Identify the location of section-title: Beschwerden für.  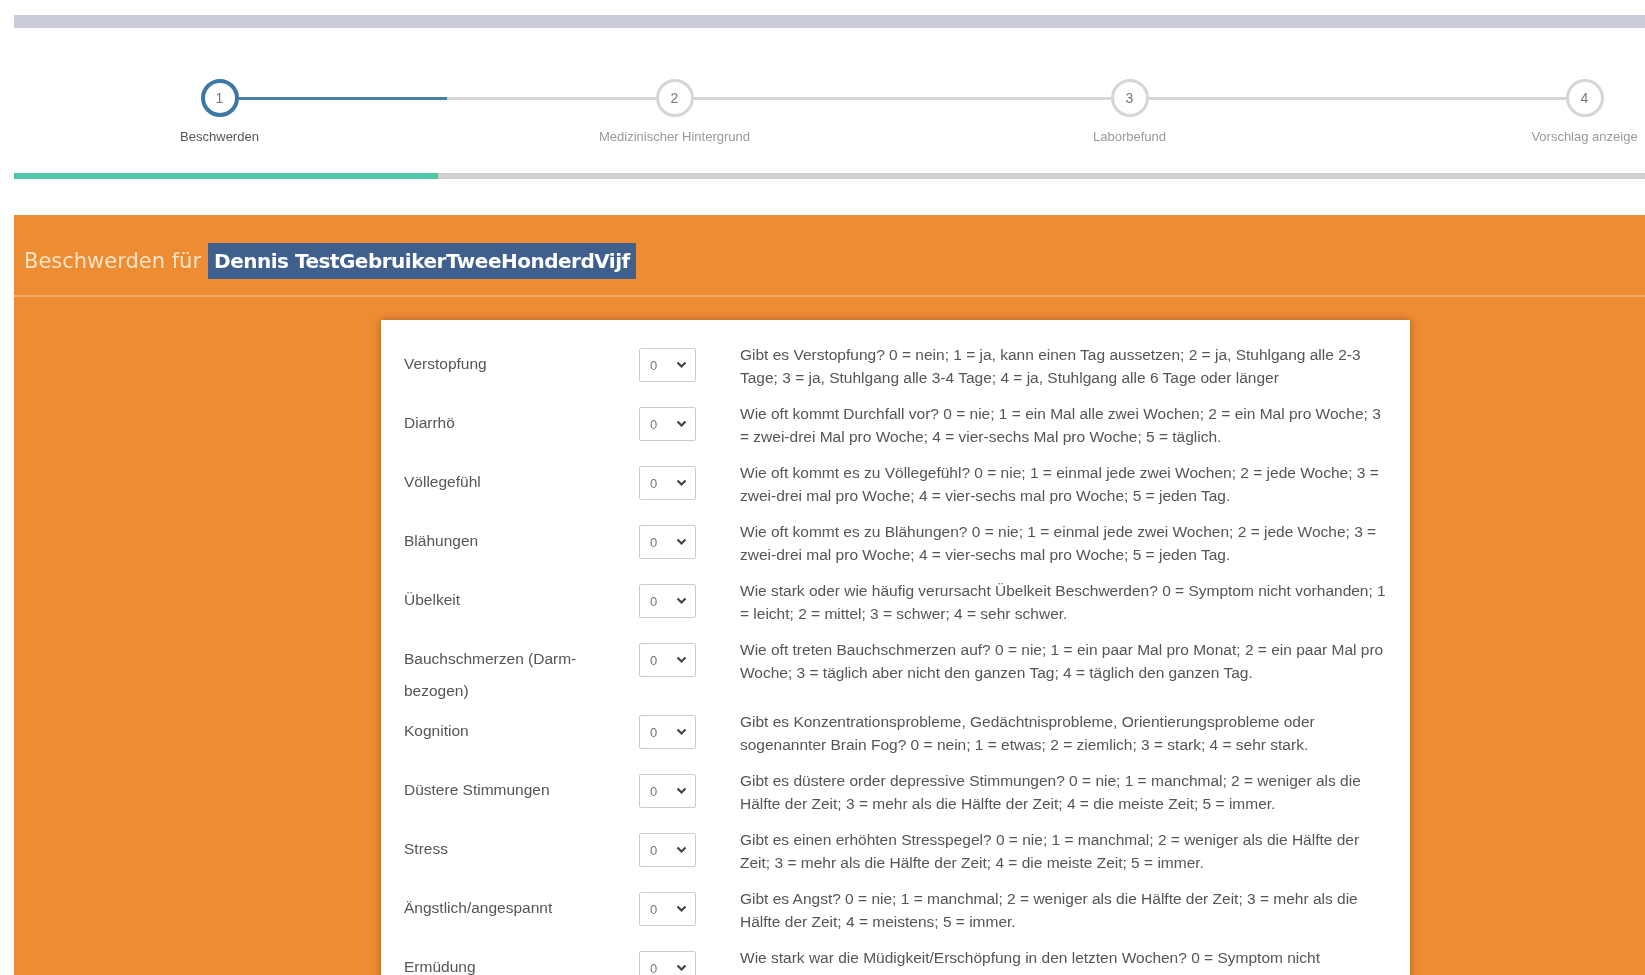
(113, 261).